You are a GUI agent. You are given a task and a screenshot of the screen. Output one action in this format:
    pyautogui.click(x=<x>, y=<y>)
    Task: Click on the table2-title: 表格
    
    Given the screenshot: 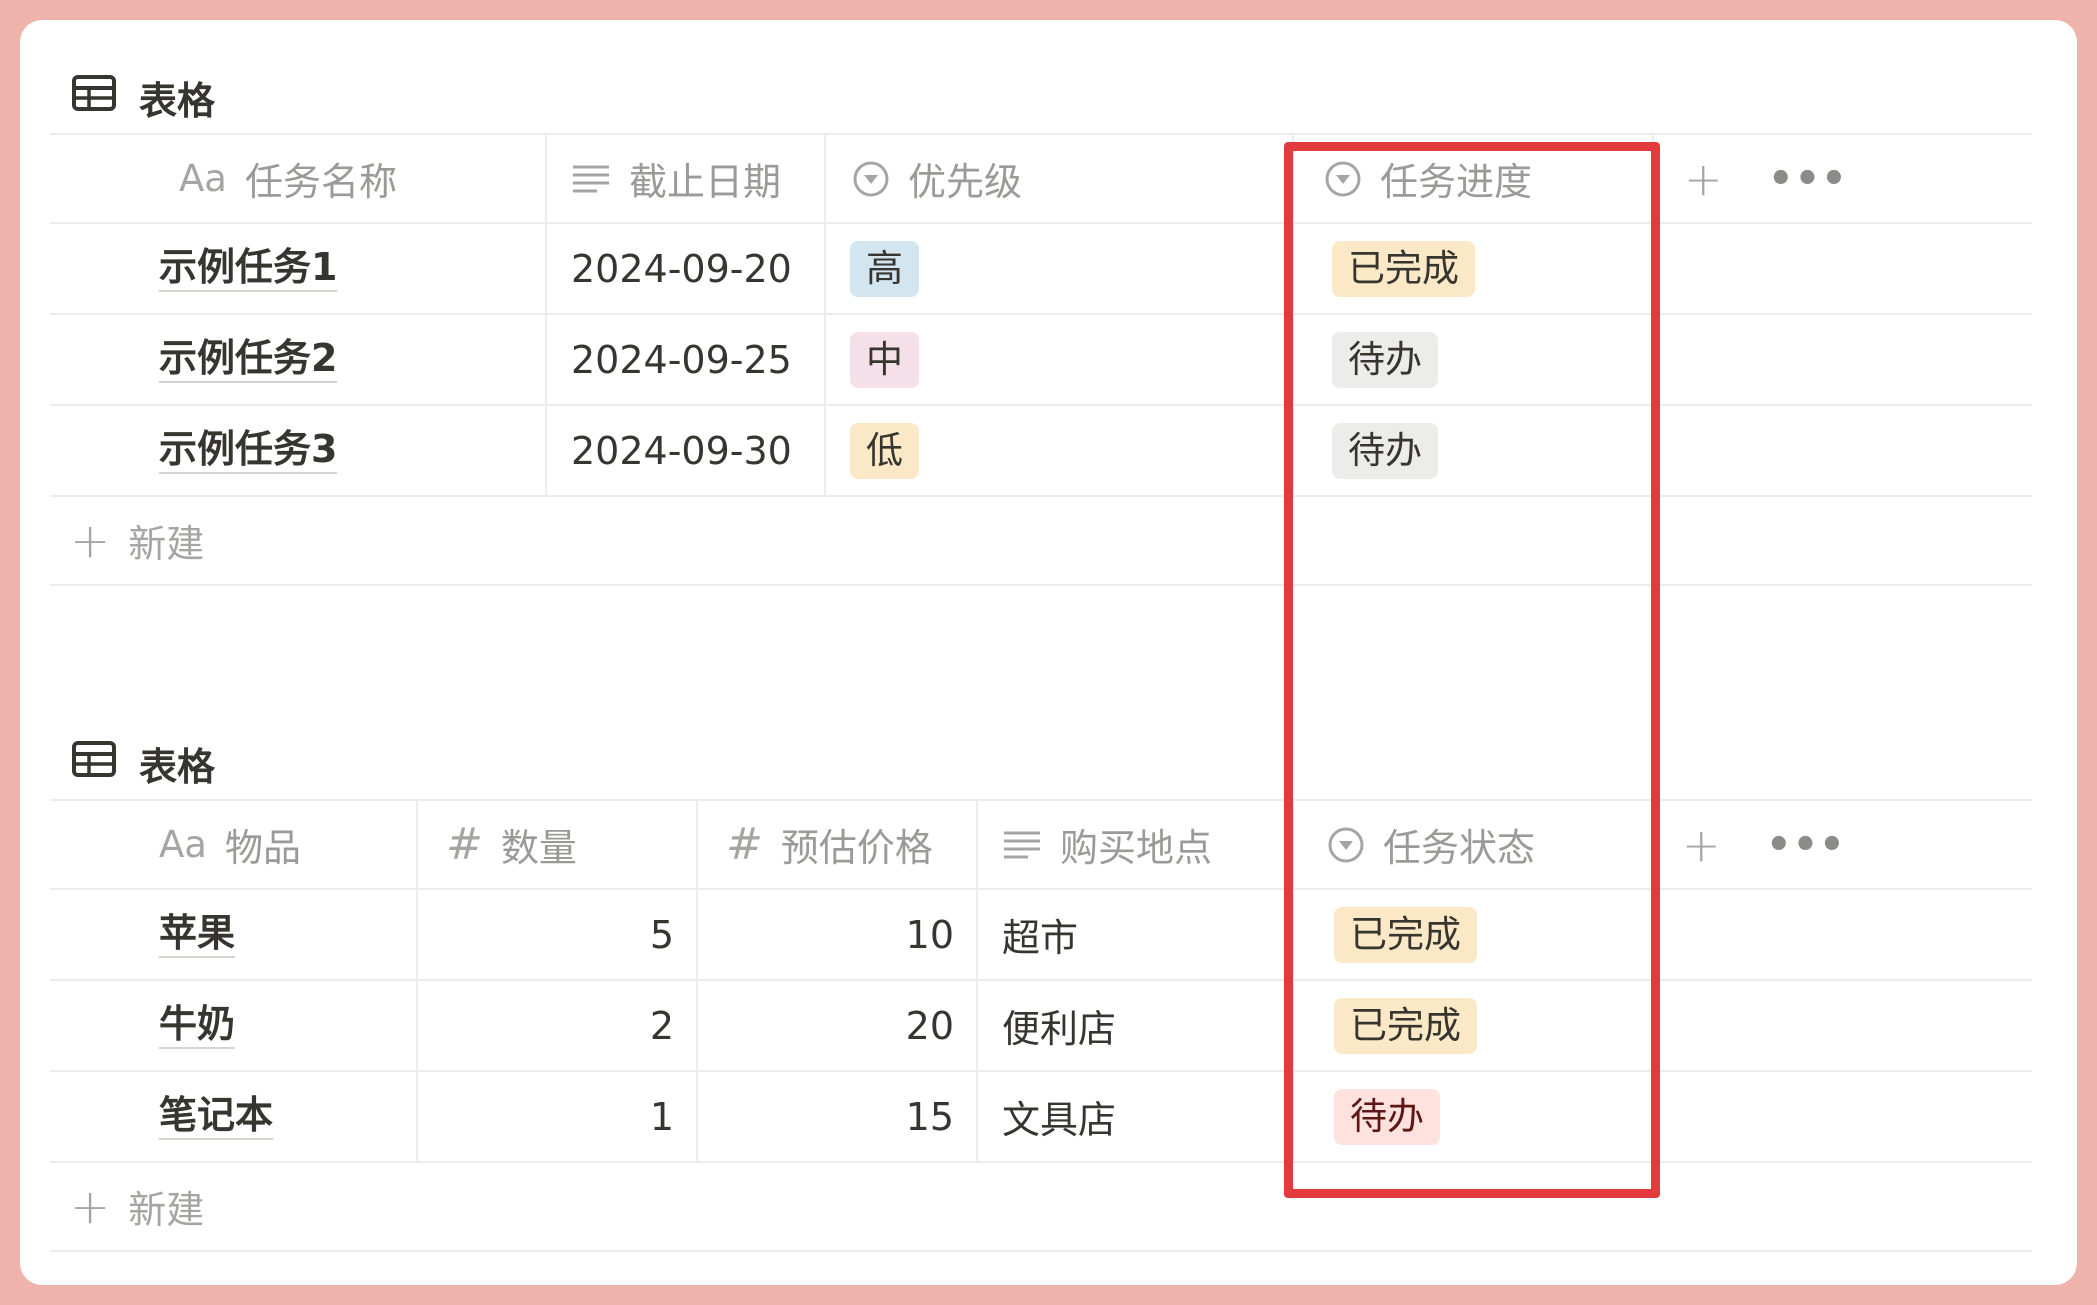 What is the action you would take?
    pyautogui.click(x=143, y=763)
    